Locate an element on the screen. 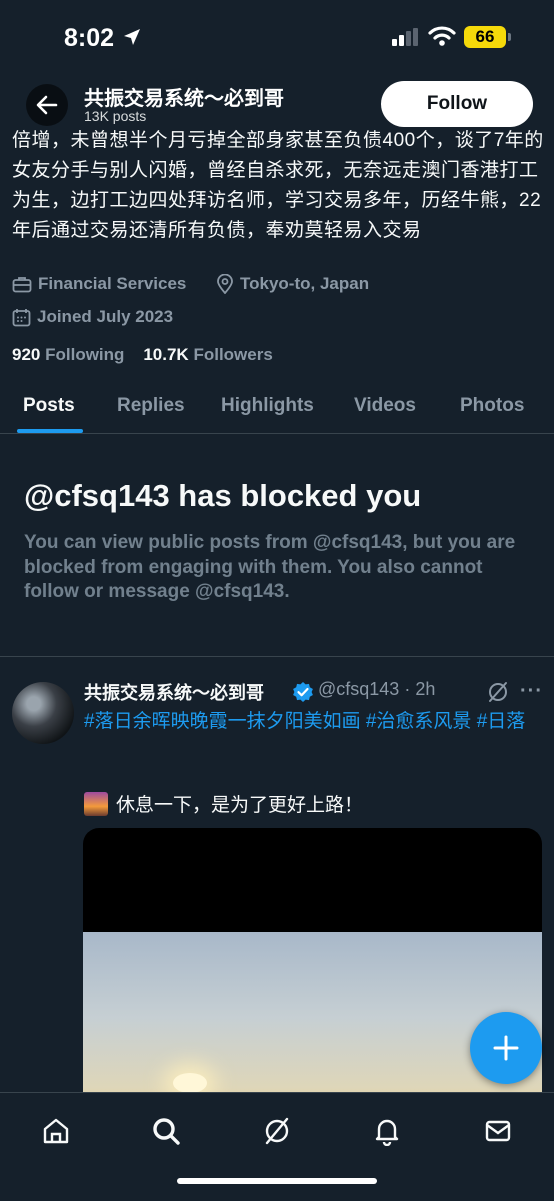 The image size is (554, 1201). following-count: 920 is located at coordinates (26, 354).